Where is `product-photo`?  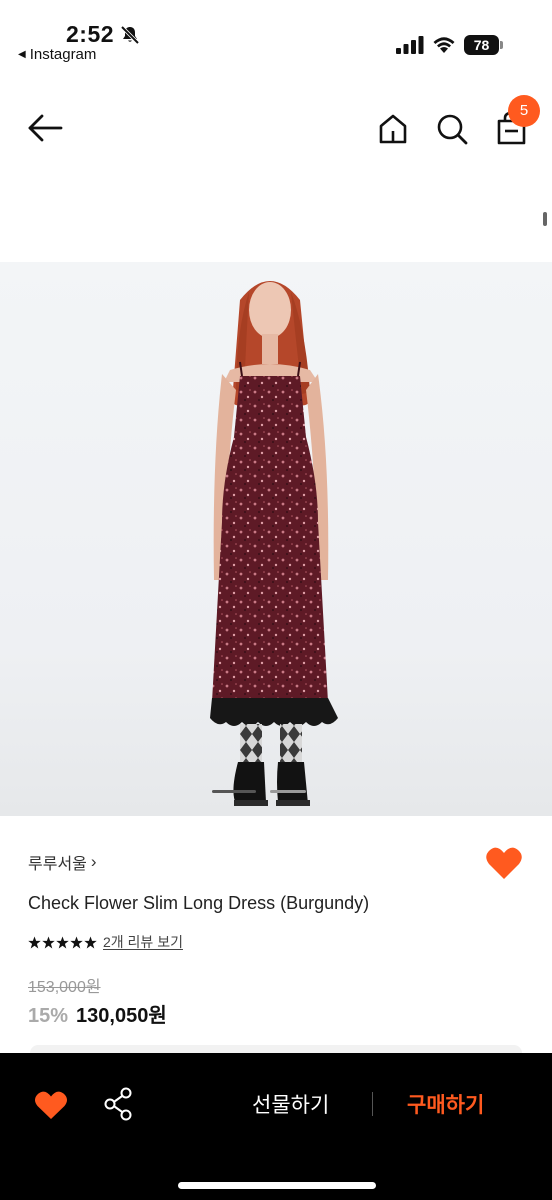
product-photo is located at coordinates (274, 543).